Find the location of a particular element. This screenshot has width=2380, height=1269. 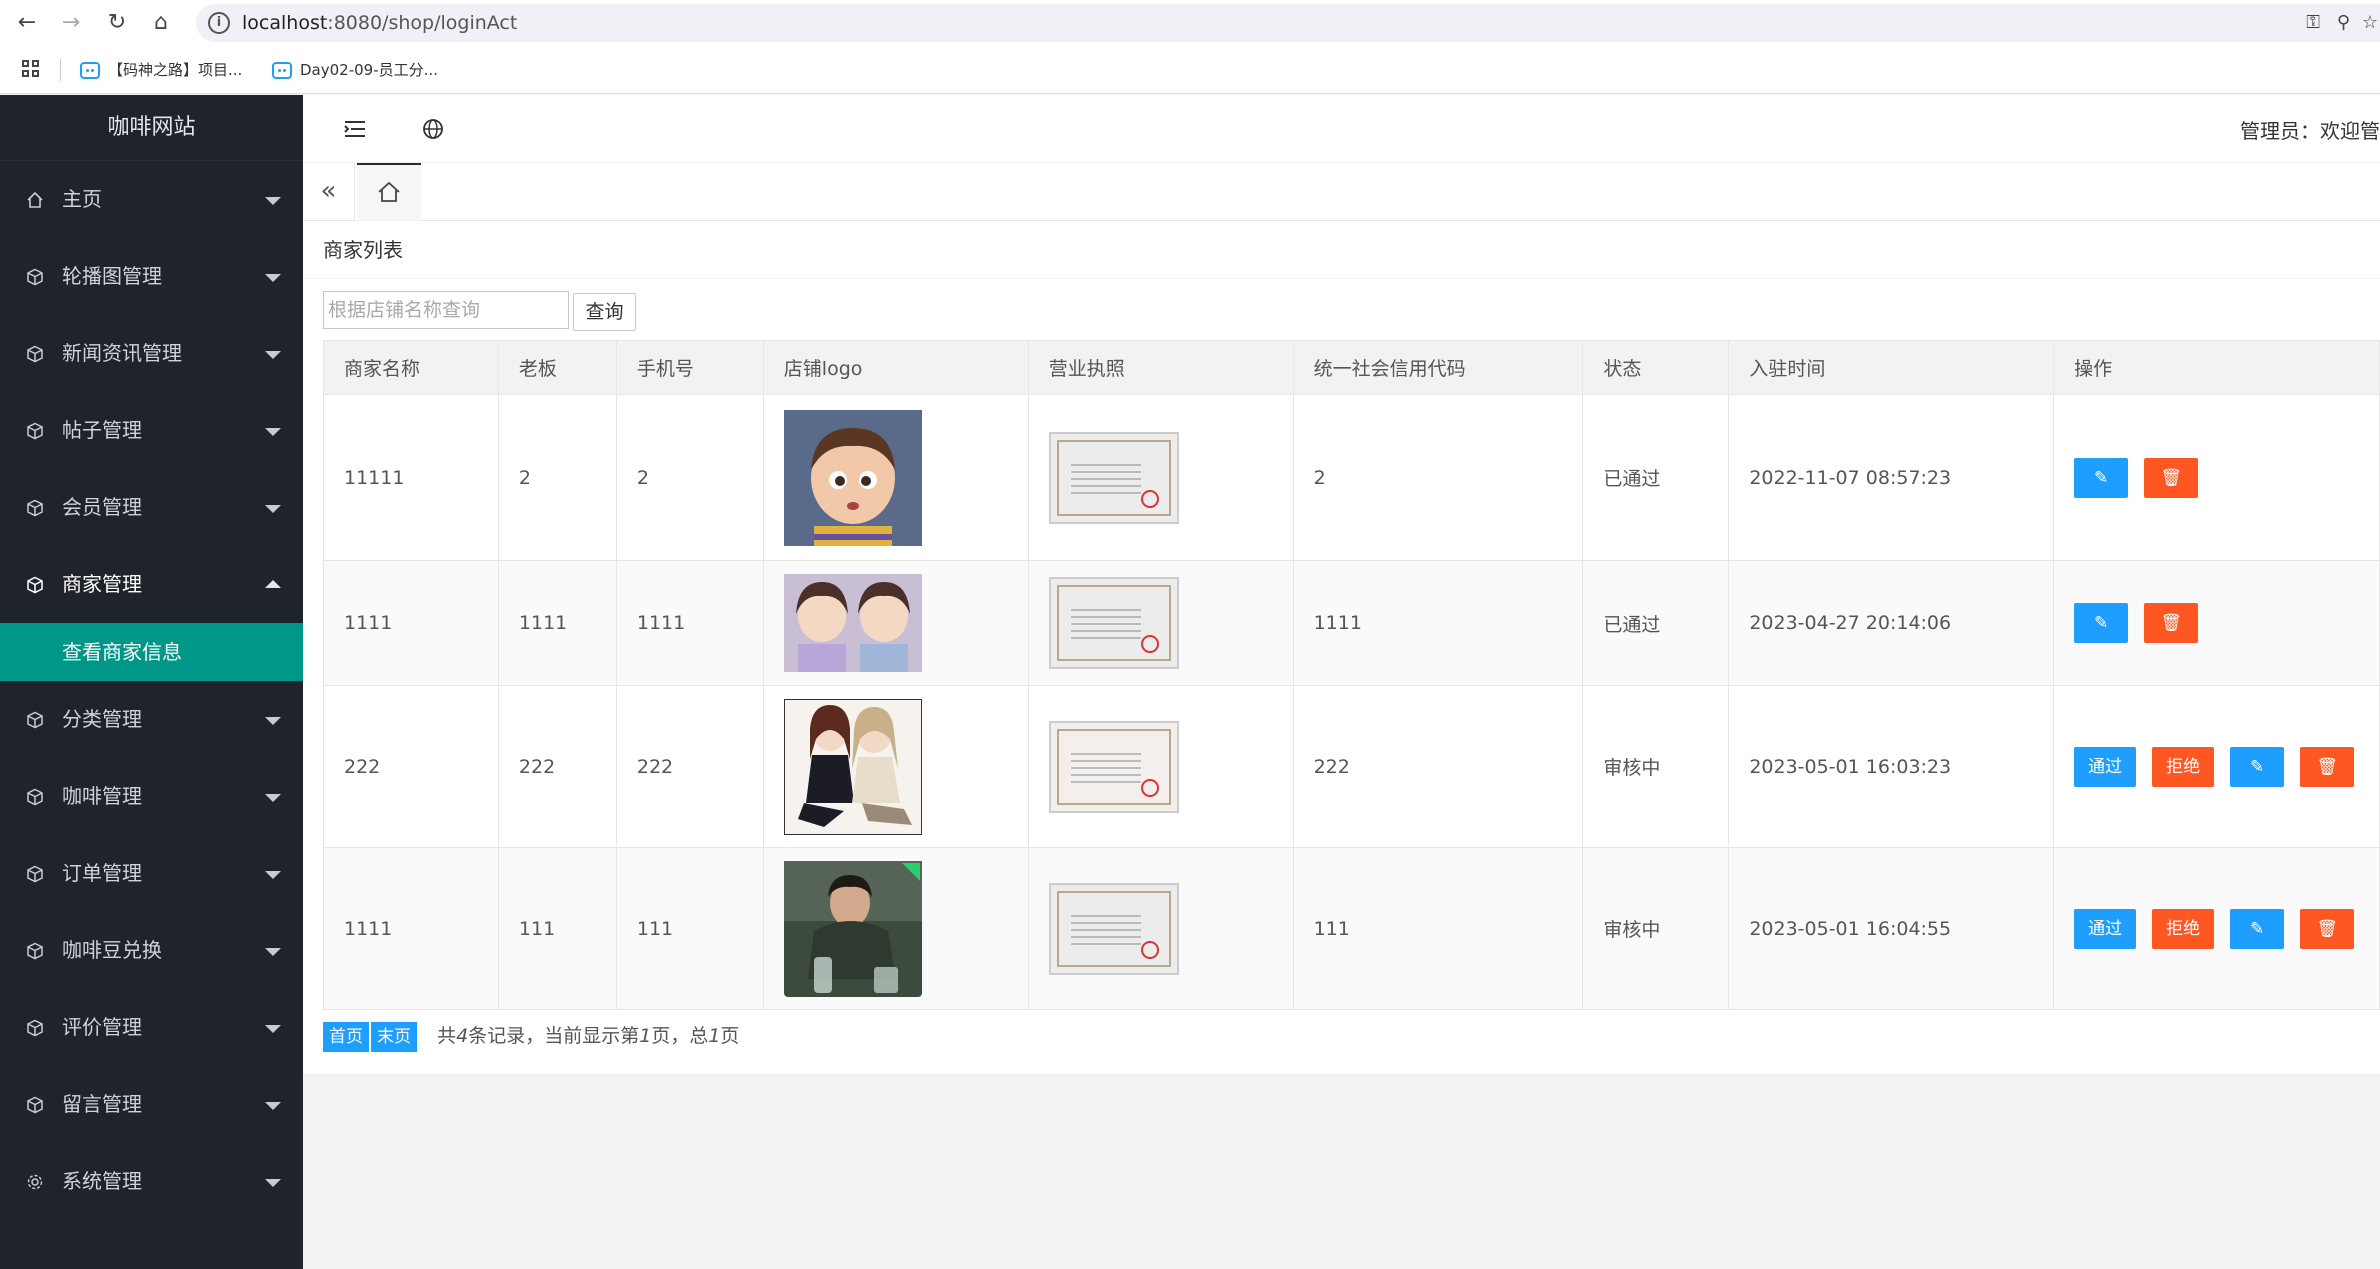

site-info-icon: i is located at coordinates (219, 23).